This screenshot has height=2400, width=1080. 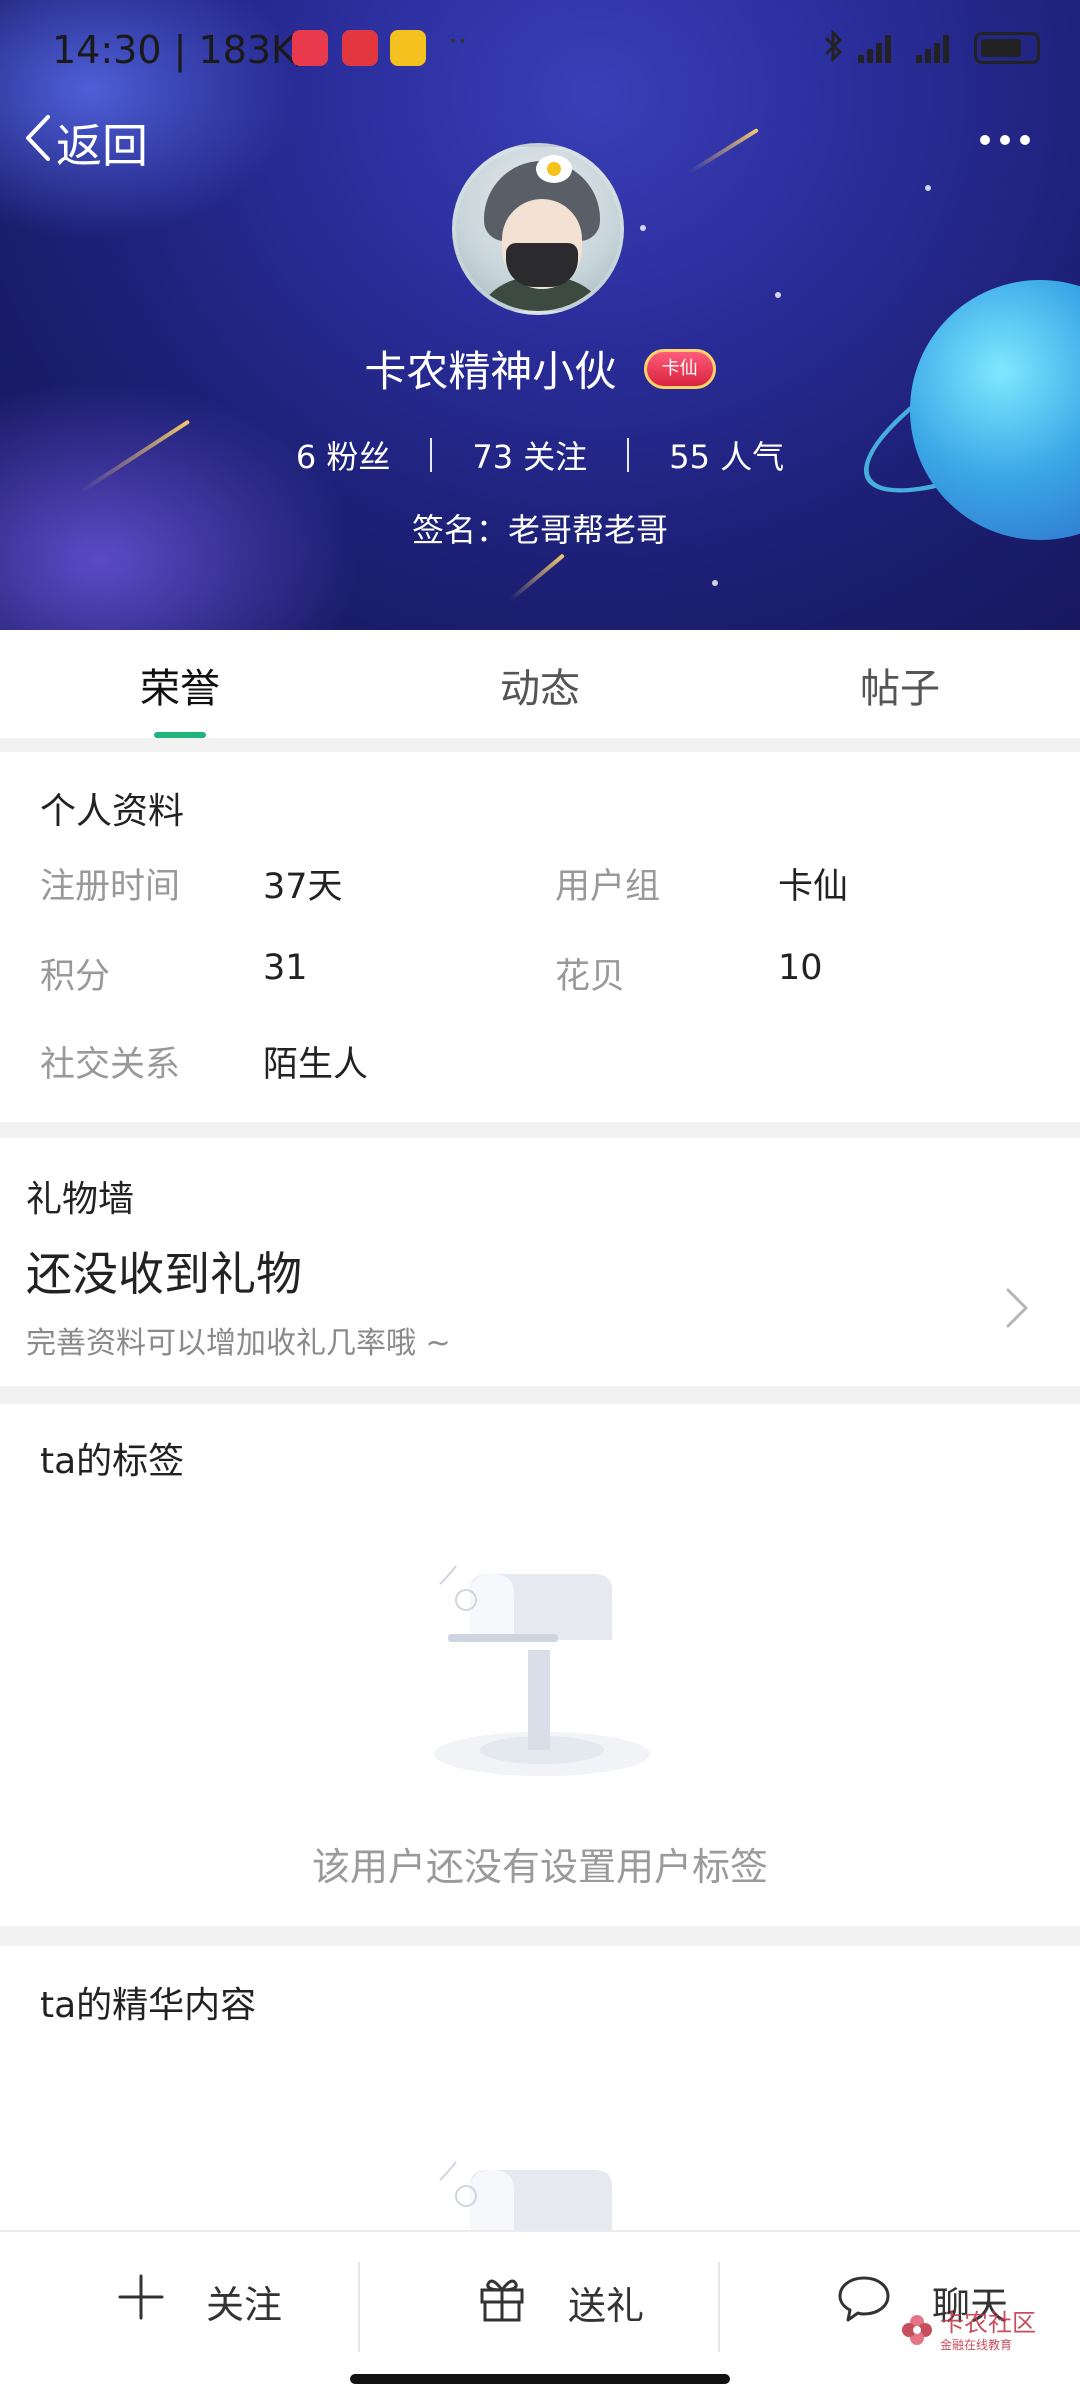 I want to click on info-value: 10, so click(x=800, y=968).